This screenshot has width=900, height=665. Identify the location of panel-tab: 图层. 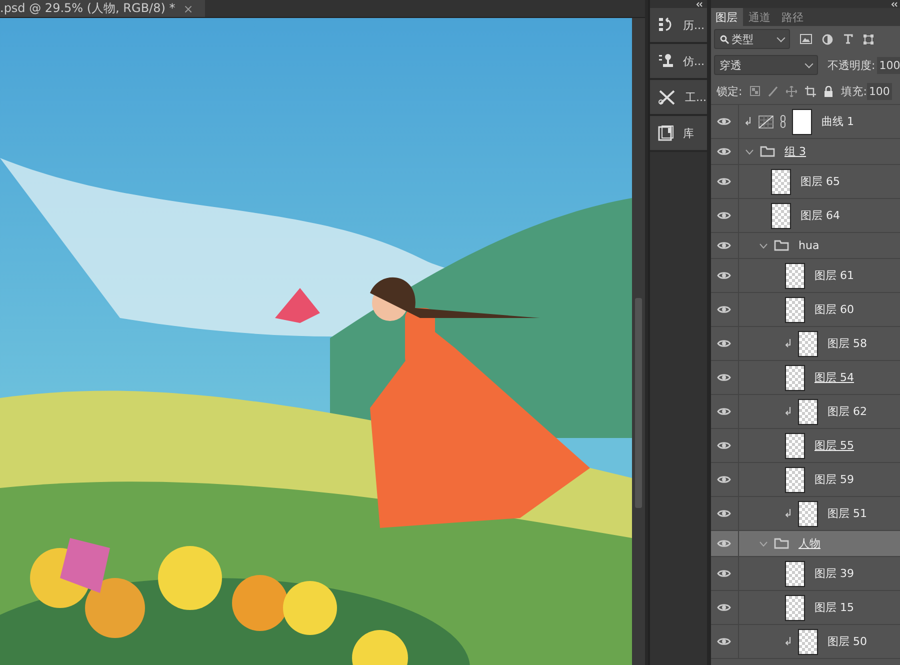
(726, 17).